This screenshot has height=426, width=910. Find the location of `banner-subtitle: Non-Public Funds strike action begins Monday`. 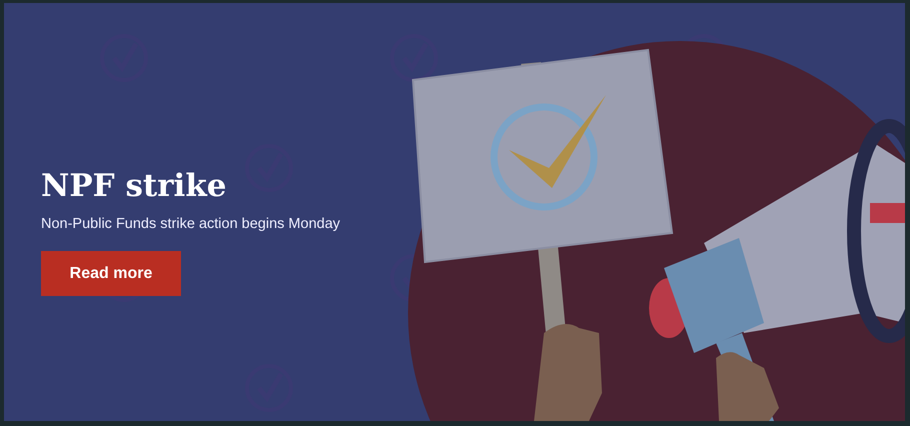

banner-subtitle: Non-Public Funds strike action begins Monday is located at coordinates (190, 224).